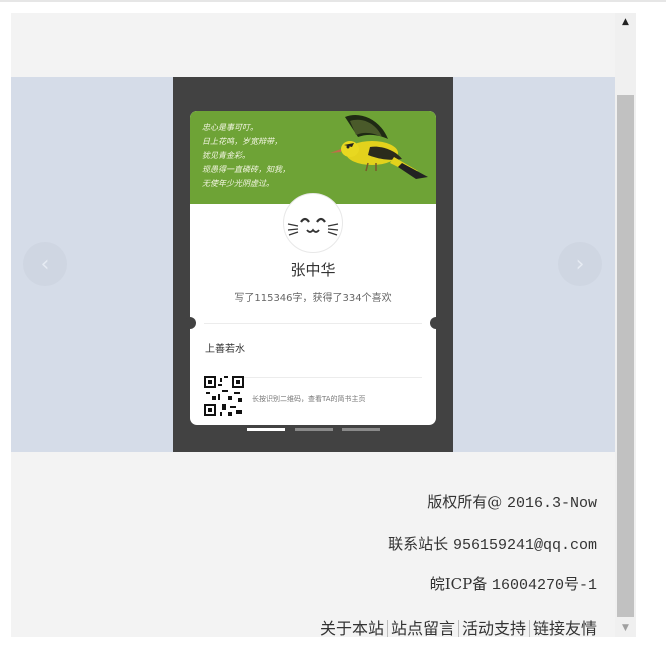 This screenshot has width=666, height=653. What do you see at coordinates (565, 628) in the screenshot?
I see `footer-link-friends: 链接友情` at bounding box center [565, 628].